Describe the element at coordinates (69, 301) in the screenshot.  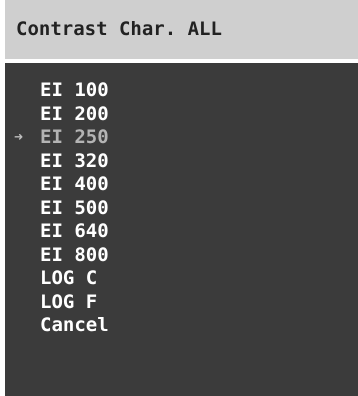
I see `menu-item-label: LOG F` at that location.